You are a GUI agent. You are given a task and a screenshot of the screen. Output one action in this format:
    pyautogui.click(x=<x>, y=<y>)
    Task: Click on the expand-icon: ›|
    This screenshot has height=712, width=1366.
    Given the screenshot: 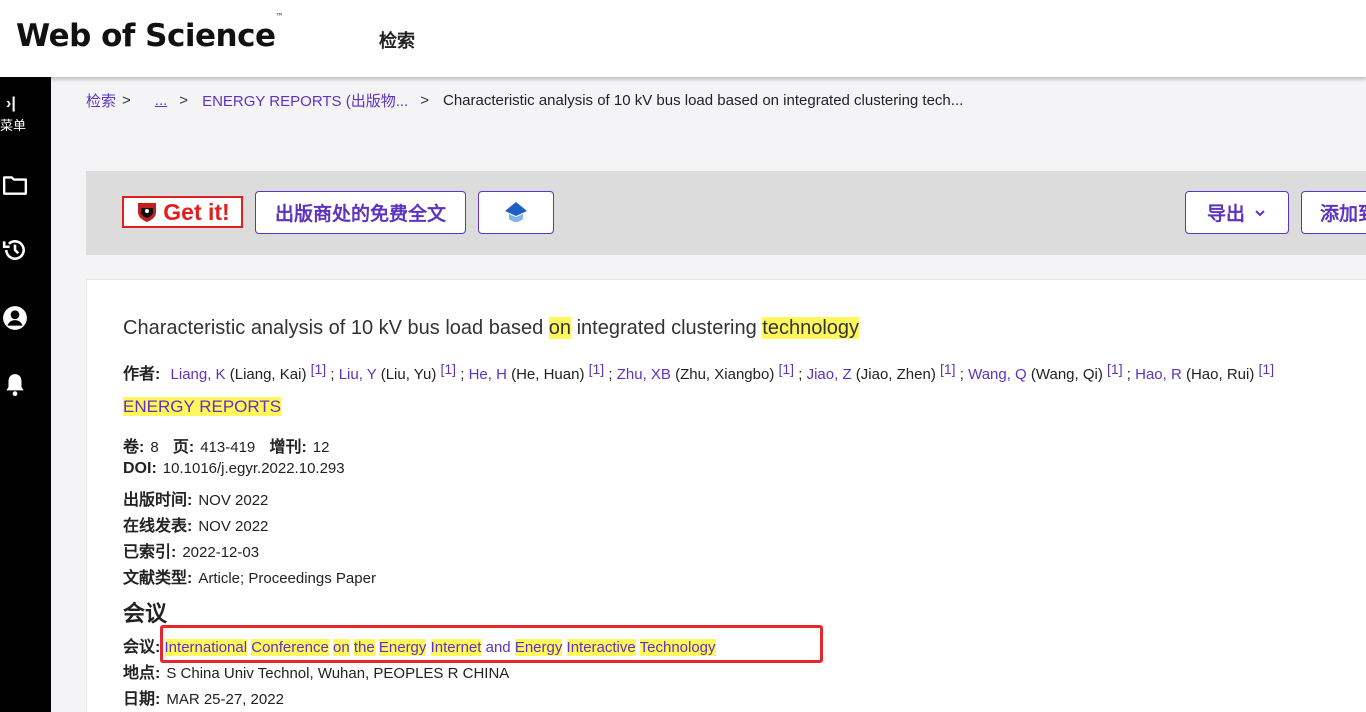 What is the action you would take?
    pyautogui.click(x=11, y=103)
    